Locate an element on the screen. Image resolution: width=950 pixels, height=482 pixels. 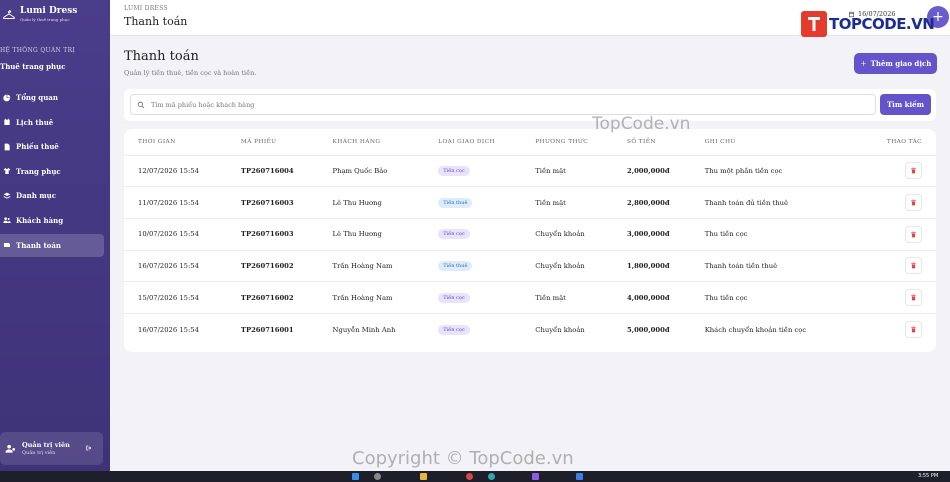
user-name: Quản trị viên is located at coordinates (46, 444).